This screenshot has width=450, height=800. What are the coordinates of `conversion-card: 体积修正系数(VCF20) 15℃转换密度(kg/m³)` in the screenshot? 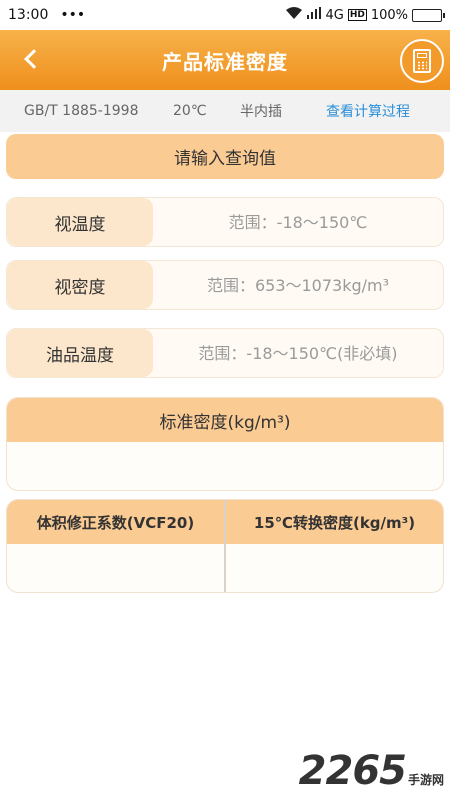 It's located at (225, 546).